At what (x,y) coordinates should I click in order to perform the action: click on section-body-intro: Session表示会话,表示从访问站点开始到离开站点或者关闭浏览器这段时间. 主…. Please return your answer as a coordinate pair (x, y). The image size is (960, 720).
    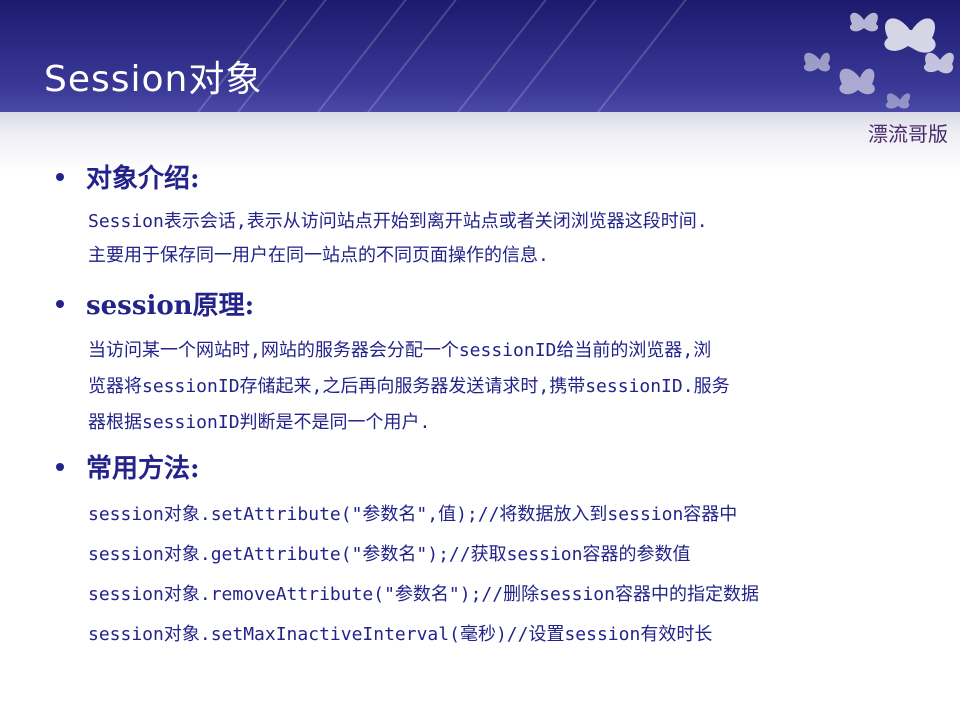
    Looking at the image, I should click on (498, 239).